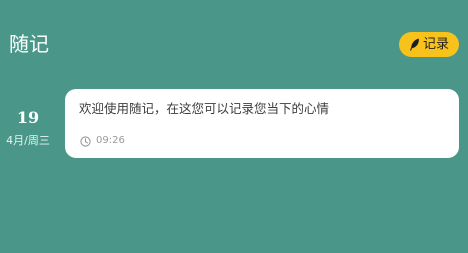 The width and height of the screenshot is (468, 253). What do you see at coordinates (28, 140) in the screenshot?
I see `entry-month-weekday: 4月/周三` at bounding box center [28, 140].